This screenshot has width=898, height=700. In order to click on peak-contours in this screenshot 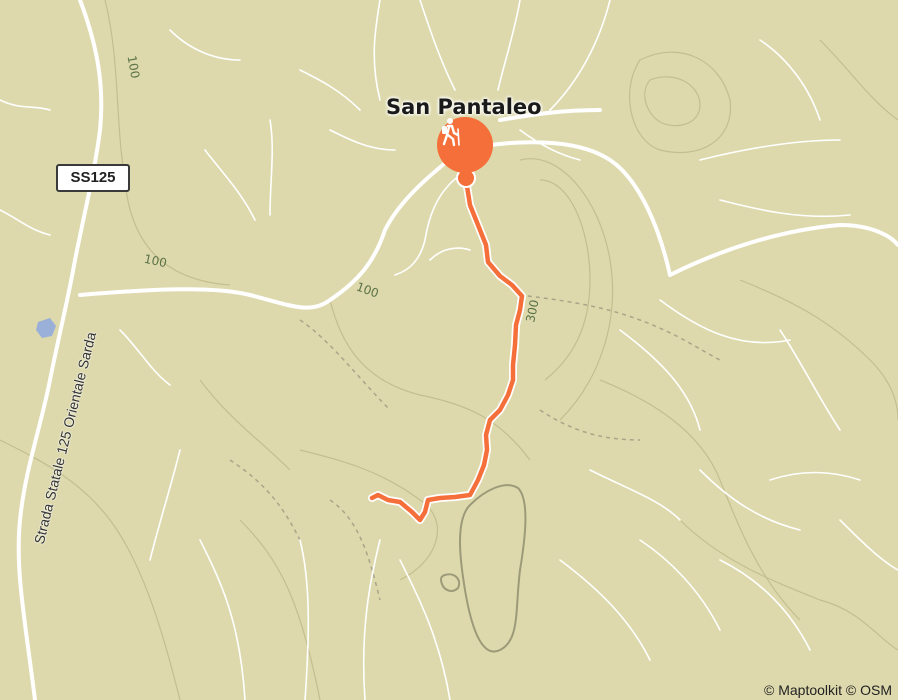, I will do `click(483, 568)`.